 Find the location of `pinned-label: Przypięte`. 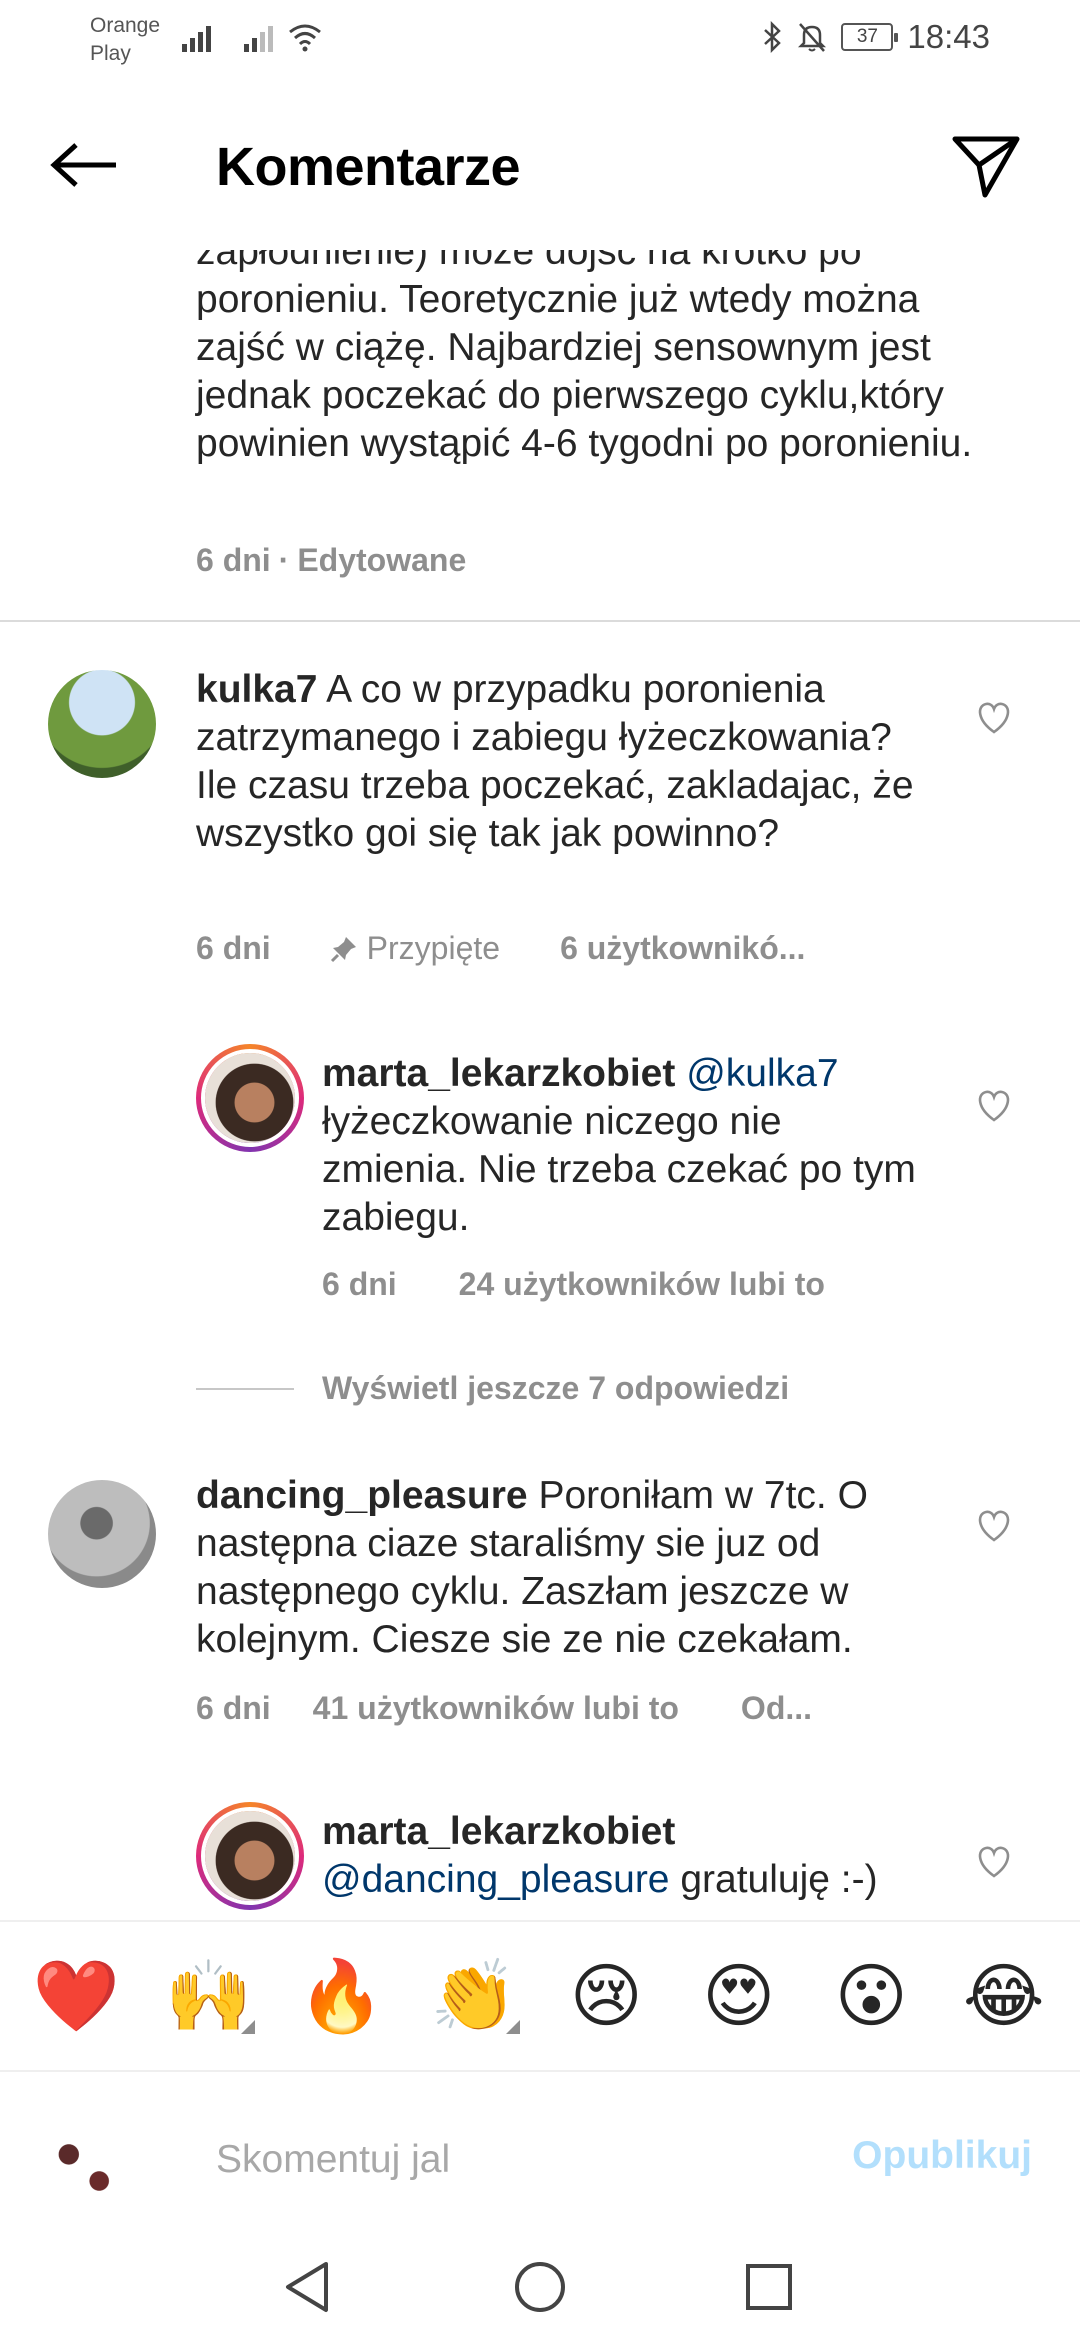

pinned-label: Przypięte is located at coordinates (414, 948).